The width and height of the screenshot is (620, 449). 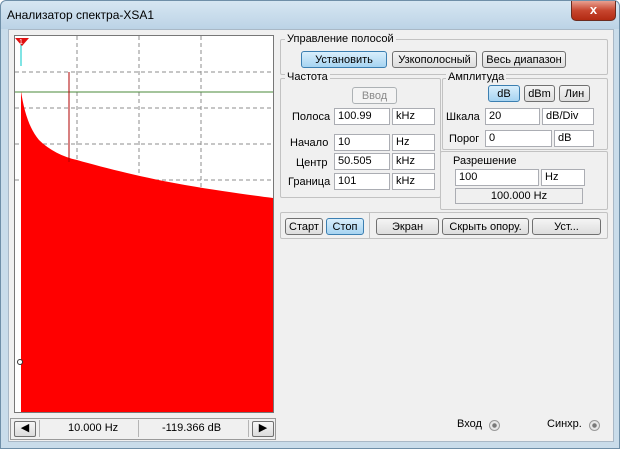 What do you see at coordinates (413, 161) in the screenshot?
I see `center-unit: kHz` at bounding box center [413, 161].